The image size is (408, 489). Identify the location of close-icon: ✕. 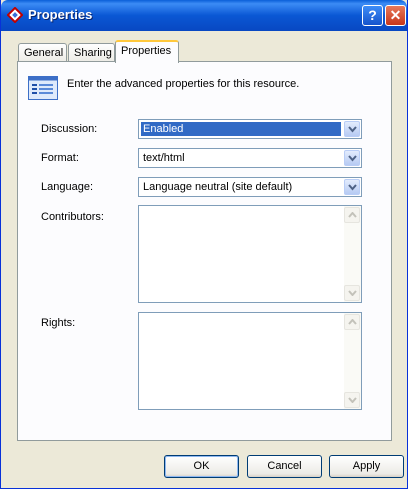
(395, 15).